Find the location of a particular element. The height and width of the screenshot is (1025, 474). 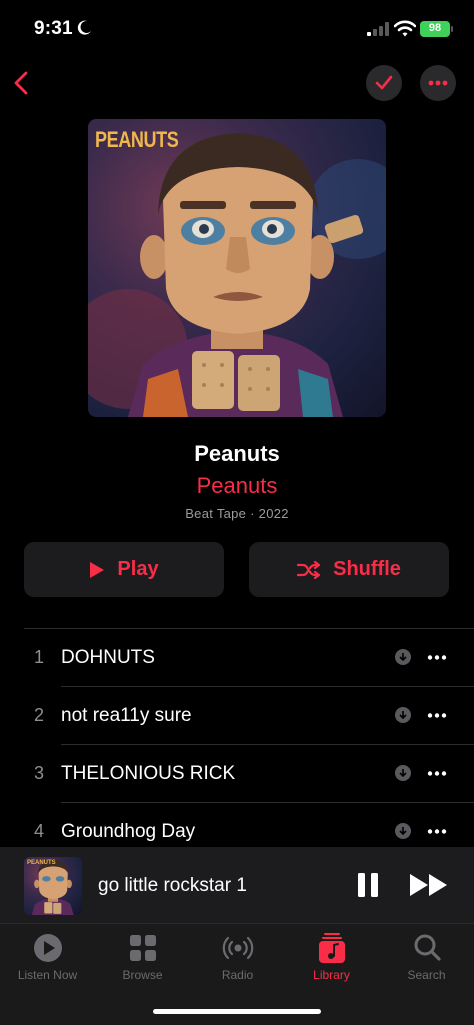

track-title: not rea11y sure is located at coordinates (126, 715).